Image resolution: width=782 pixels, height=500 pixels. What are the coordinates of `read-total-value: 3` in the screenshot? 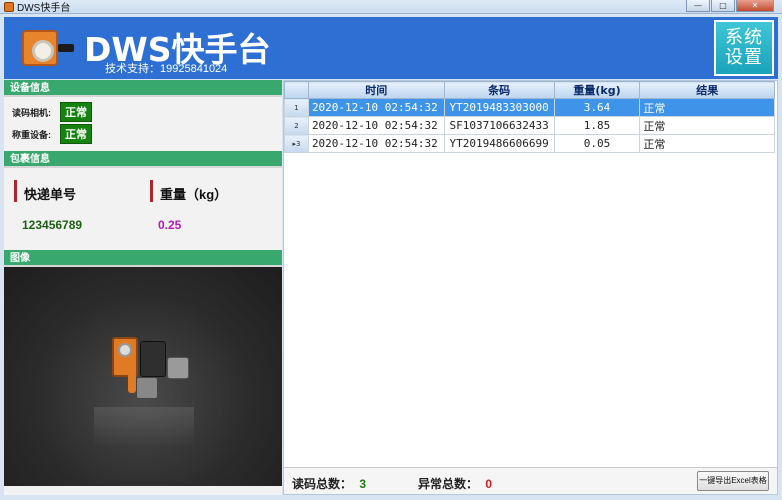 It's located at (363, 484).